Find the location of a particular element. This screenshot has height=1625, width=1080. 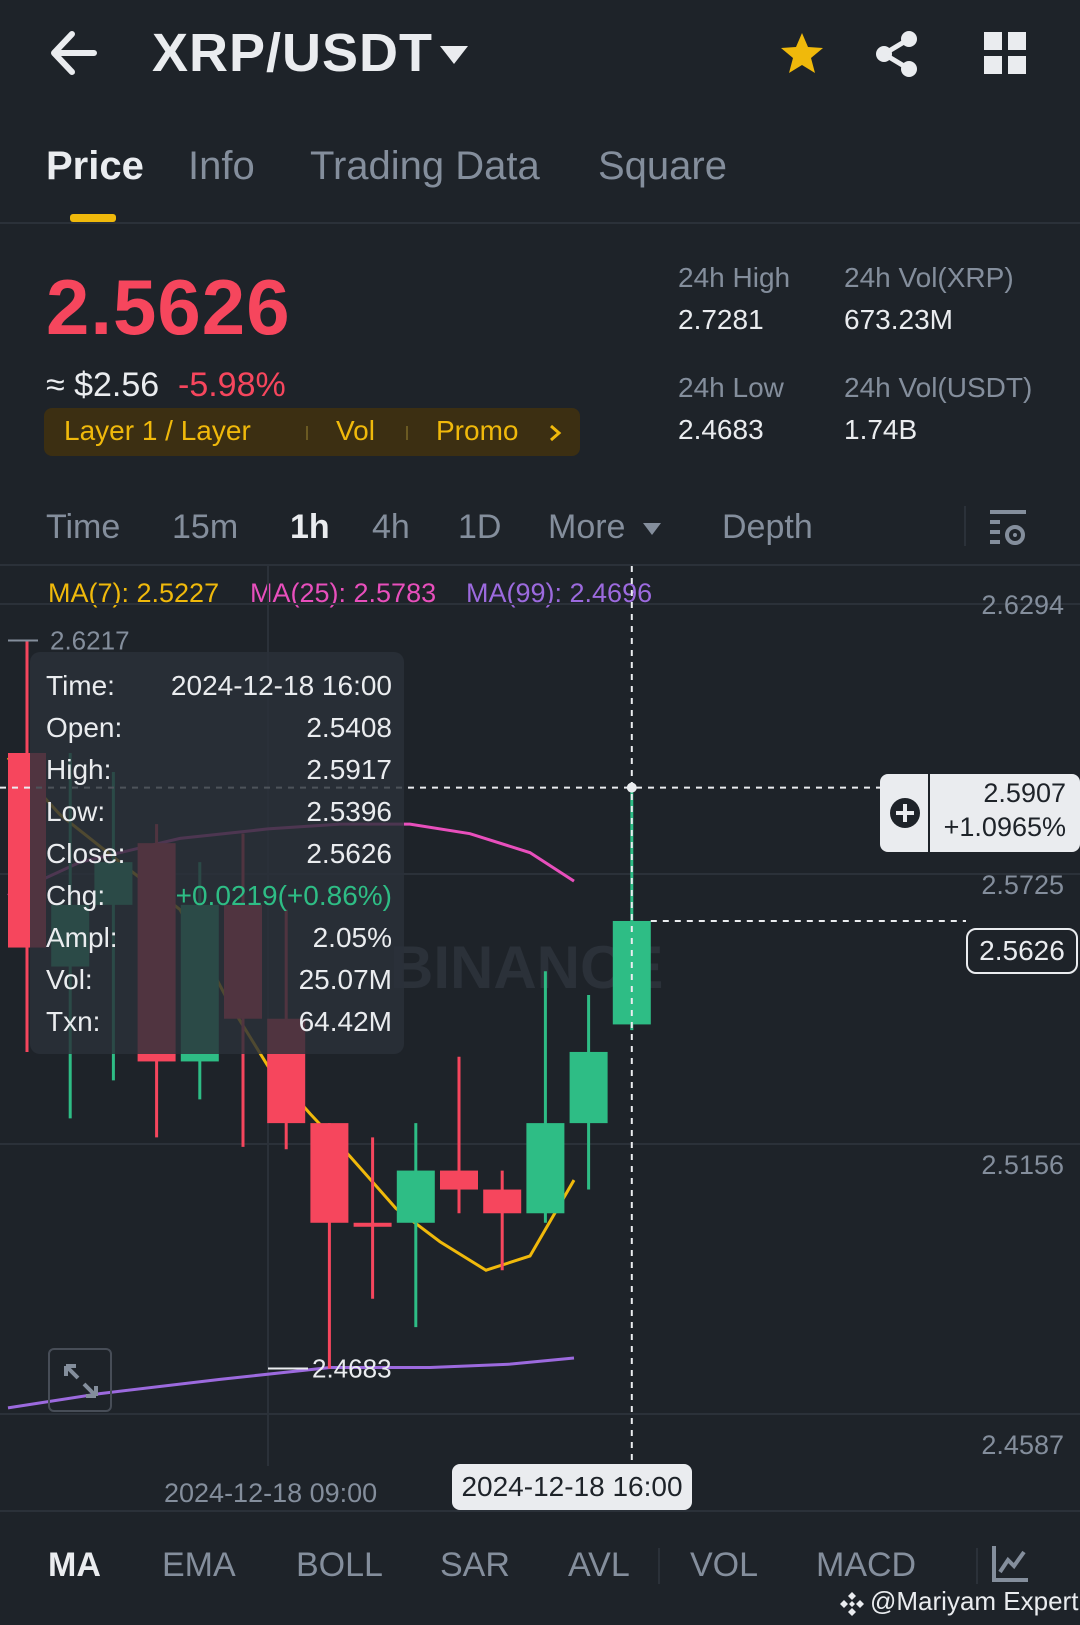

price-change-percent: -5.98% is located at coordinates (232, 385).